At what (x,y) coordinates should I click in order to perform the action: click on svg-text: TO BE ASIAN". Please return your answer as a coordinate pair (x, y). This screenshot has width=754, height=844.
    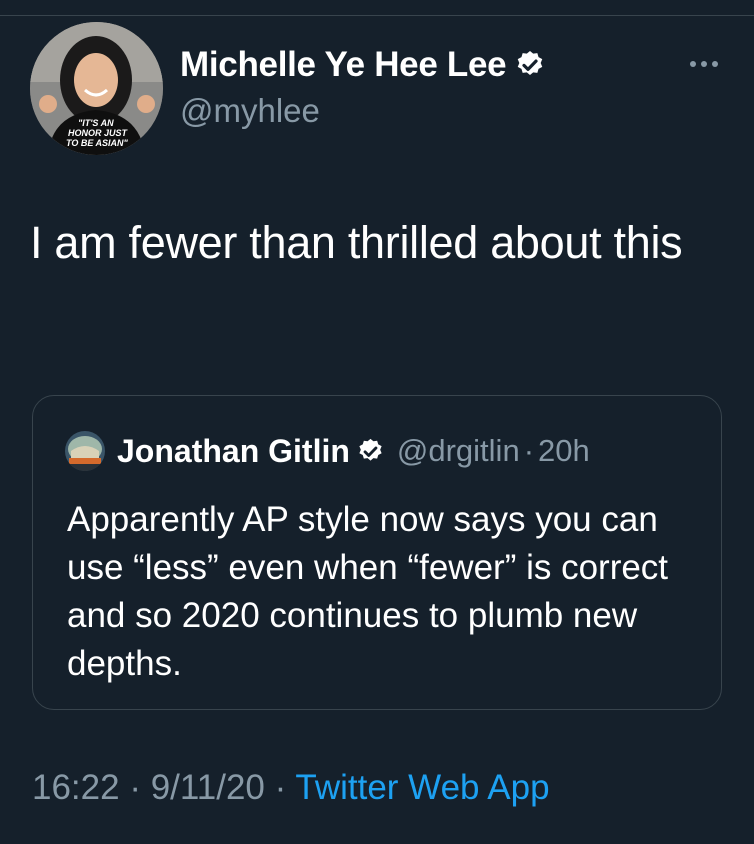
    Looking at the image, I should click on (97, 143).